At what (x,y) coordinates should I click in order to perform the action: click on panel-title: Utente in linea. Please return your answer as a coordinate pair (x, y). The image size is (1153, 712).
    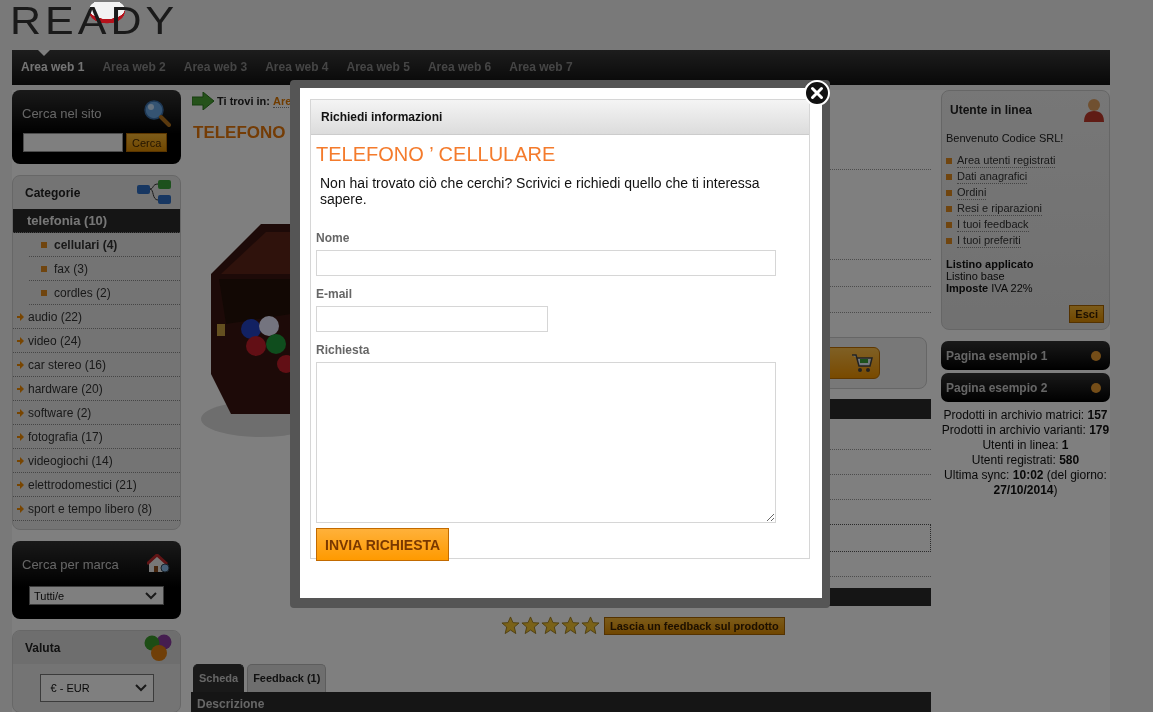
    Looking at the image, I should click on (991, 110).